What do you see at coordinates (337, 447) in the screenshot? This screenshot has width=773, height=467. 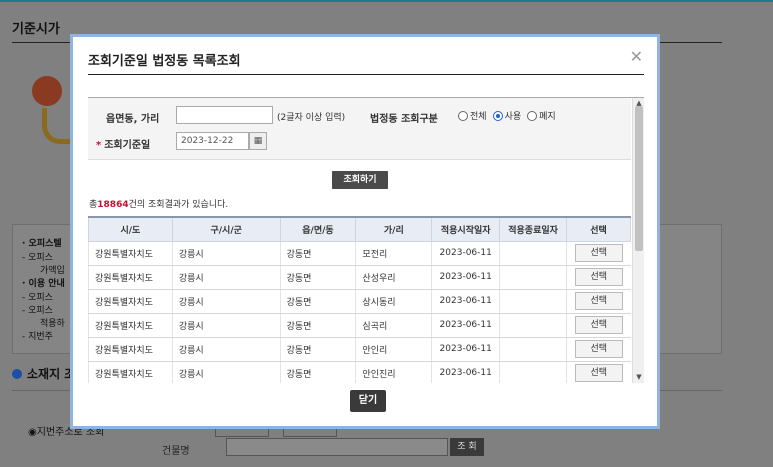 I see `building-input` at bounding box center [337, 447].